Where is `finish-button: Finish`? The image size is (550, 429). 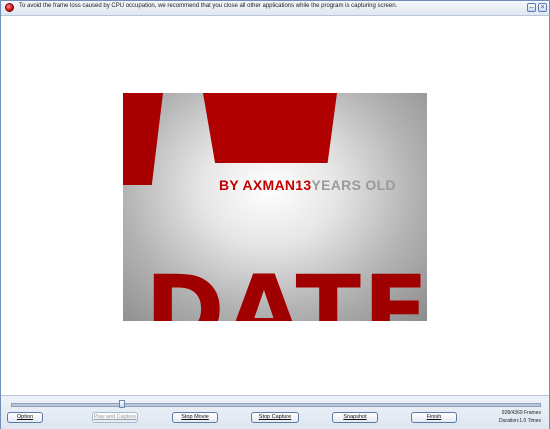
finish-button: Finish is located at coordinates (434, 417).